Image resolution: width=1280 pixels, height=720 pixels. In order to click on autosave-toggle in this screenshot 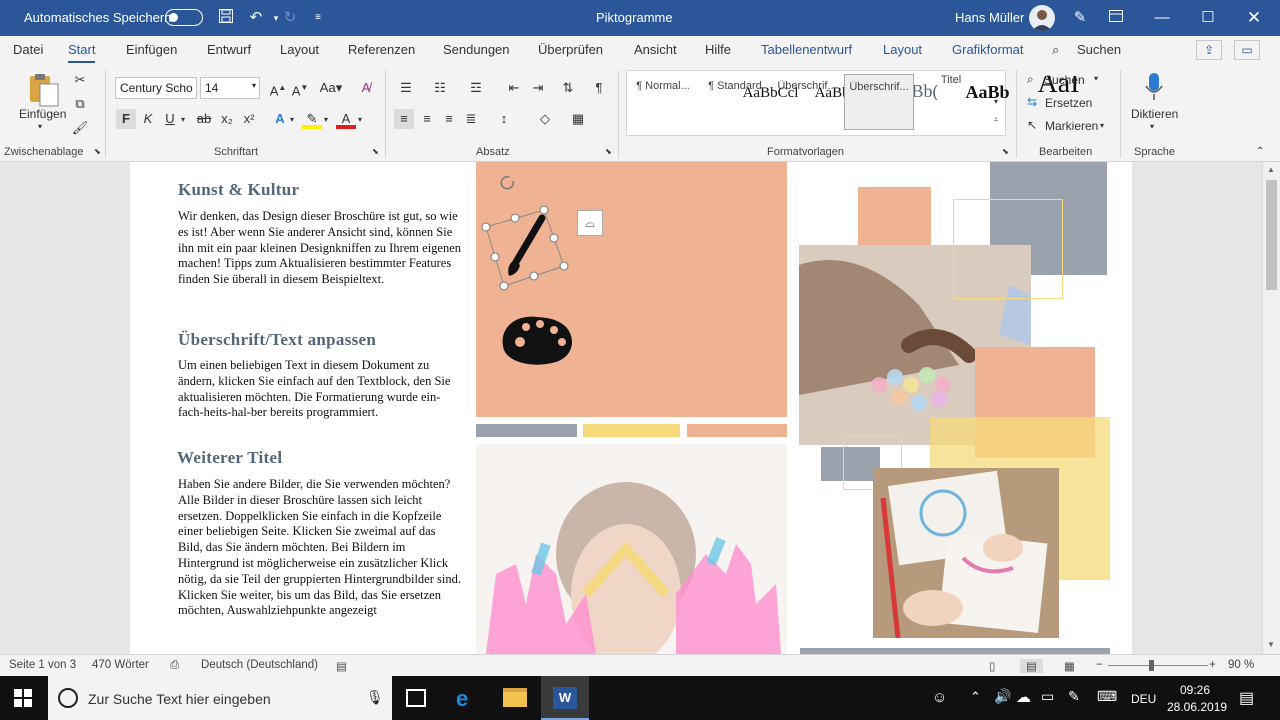, I will do `click(184, 17)`.